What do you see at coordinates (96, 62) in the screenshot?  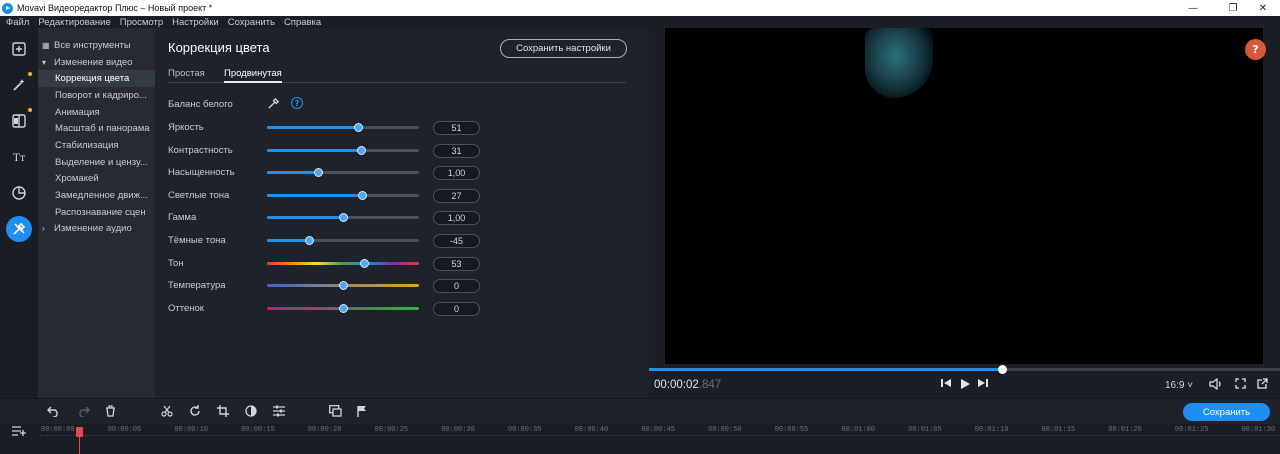 I see `tool-item-video-change: ▾ Изменение видео` at bounding box center [96, 62].